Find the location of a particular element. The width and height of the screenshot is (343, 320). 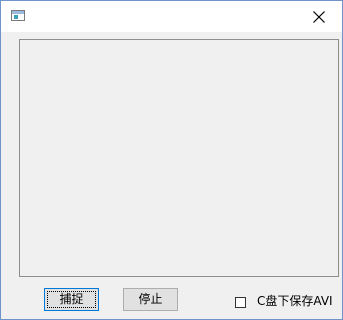

close-button is located at coordinates (319, 16).